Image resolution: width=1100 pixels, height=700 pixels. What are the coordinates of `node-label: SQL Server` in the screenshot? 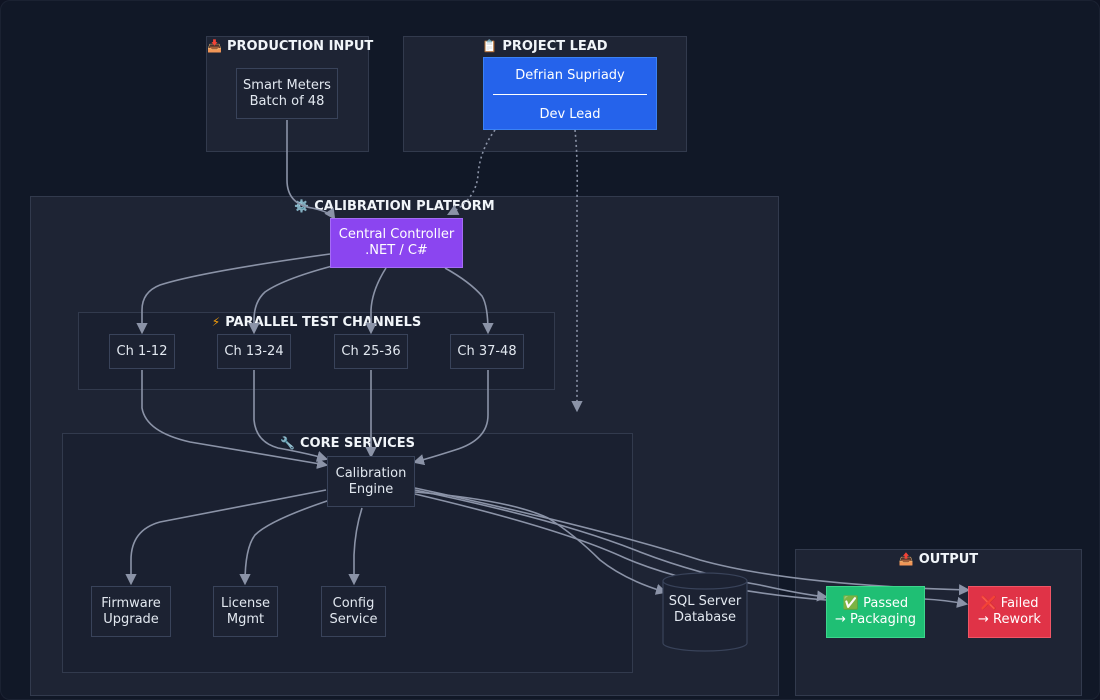 It's located at (705, 601).